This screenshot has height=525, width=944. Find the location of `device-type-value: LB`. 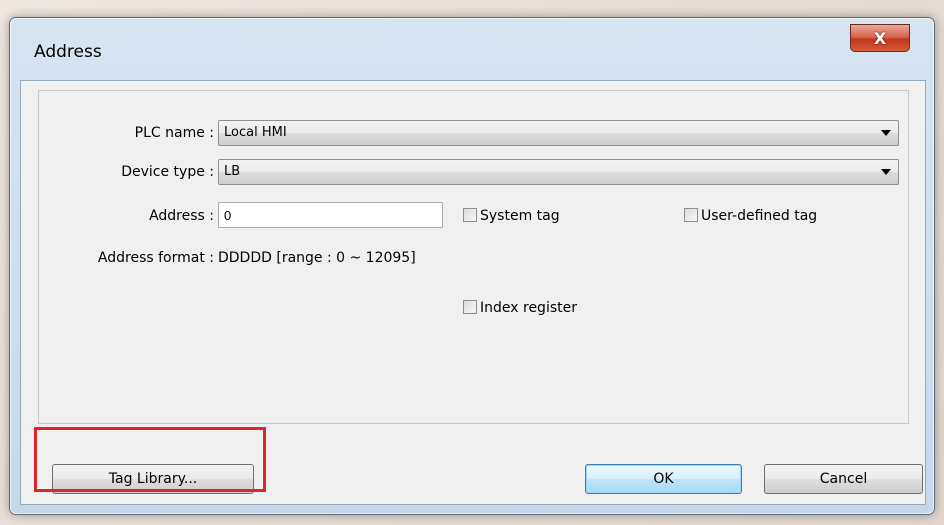

device-type-value: LB is located at coordinates (232, 171).